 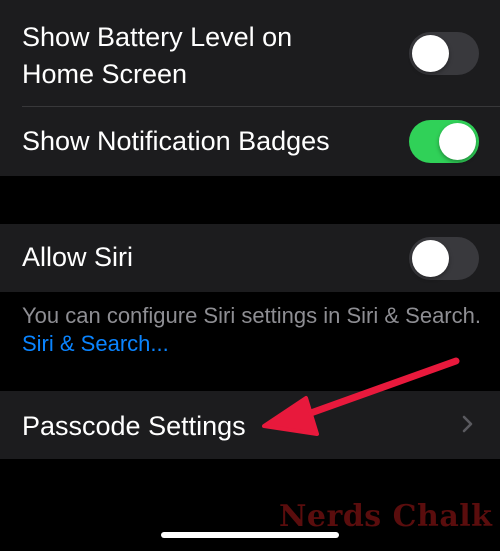 I want to click on home-indicator, so click(x=250, y=535).